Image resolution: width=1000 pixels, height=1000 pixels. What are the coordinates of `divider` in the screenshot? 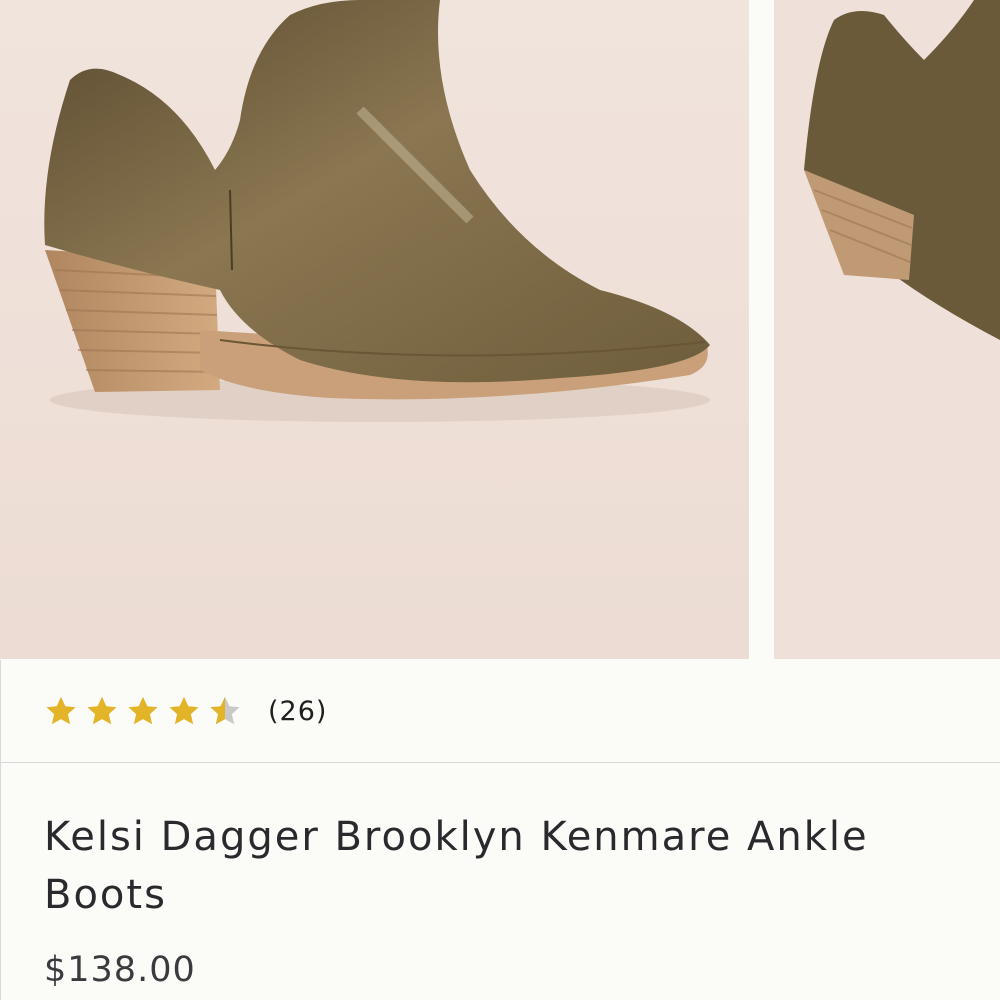 It's located at (500, 762).